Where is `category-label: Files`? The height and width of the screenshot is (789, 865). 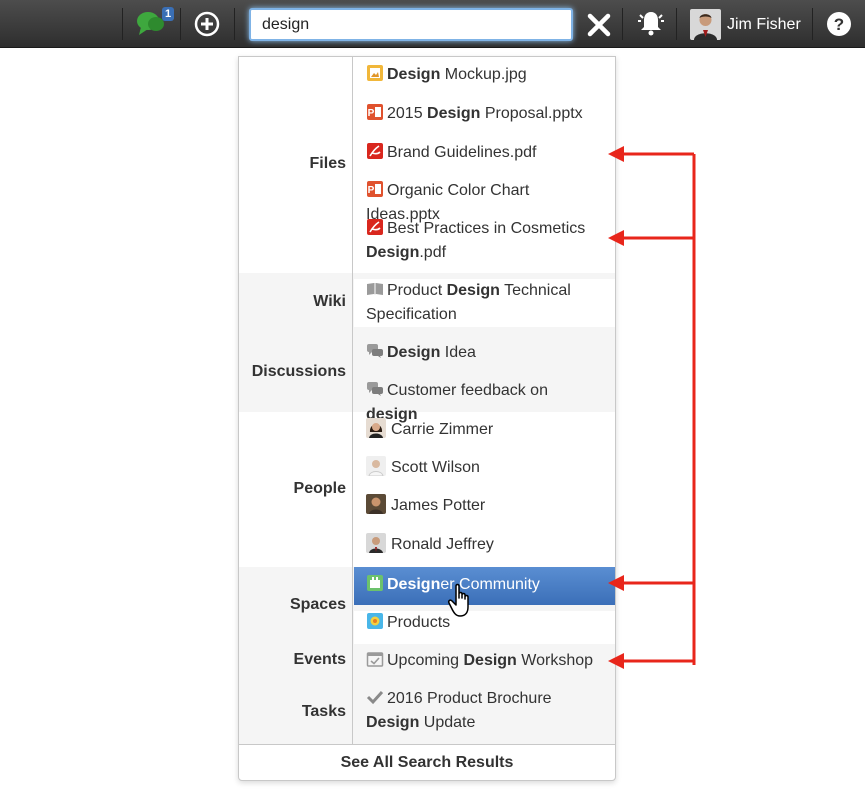
category-label: Files is located at coordinates (296, 165).